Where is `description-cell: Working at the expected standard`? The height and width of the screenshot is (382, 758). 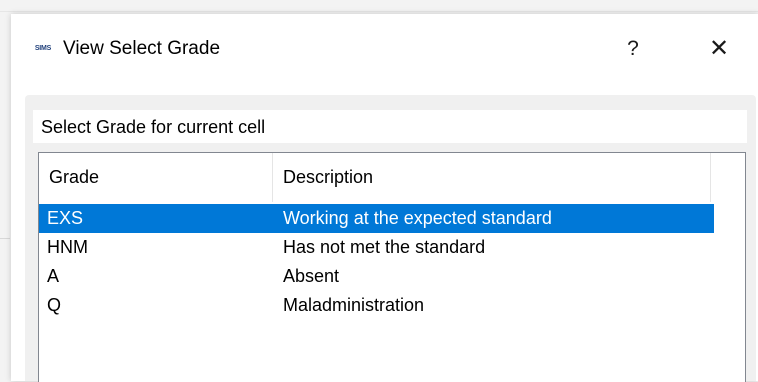 description-cell: Working at the expected standard is located at coordinates (417, 218).